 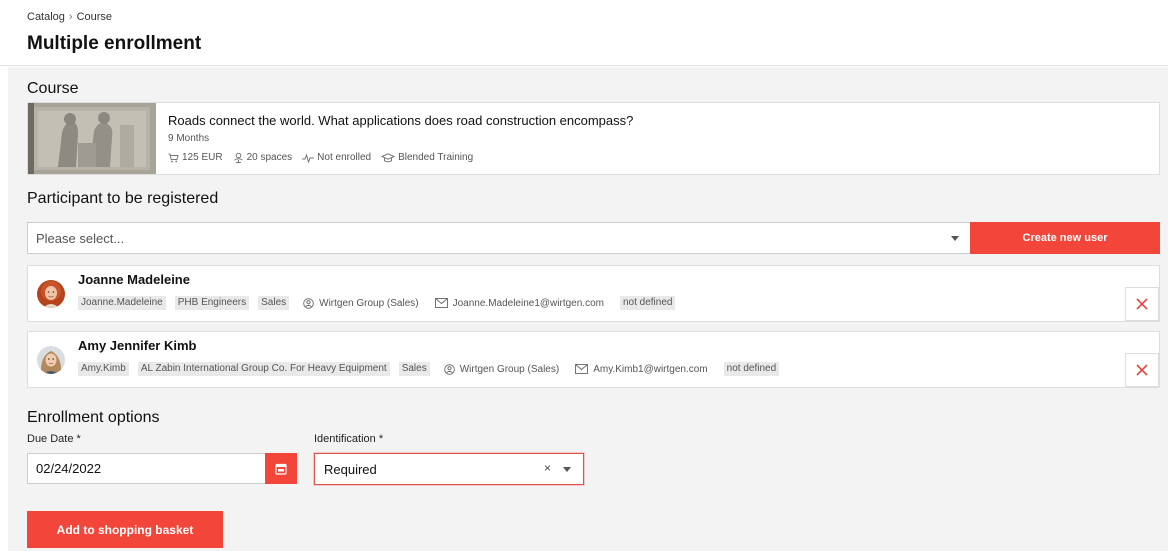 I want to click on course-price-value: 125 EUR, so click(x=202, y=157).